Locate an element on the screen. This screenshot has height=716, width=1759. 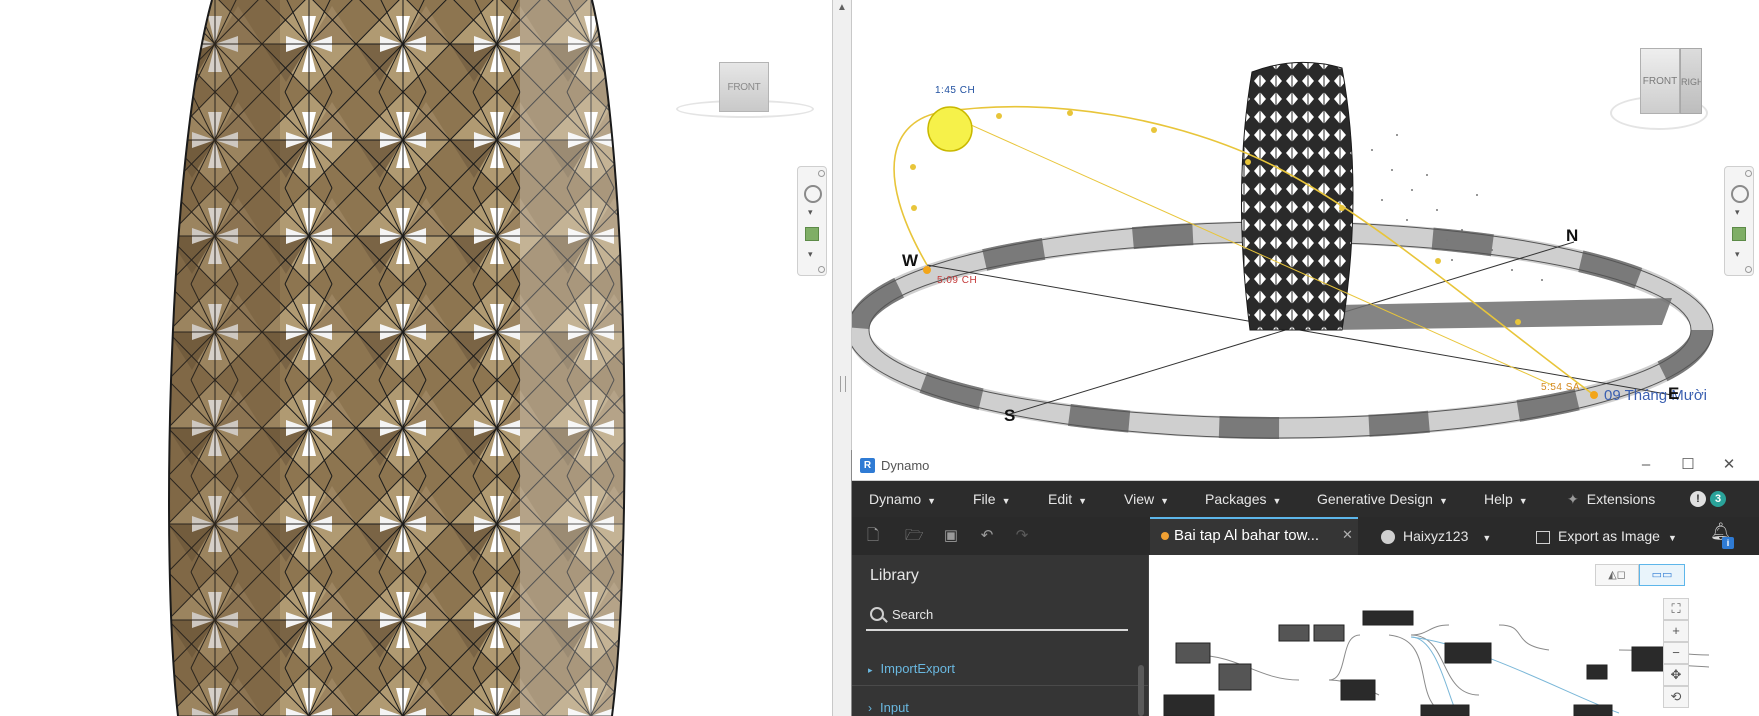
compass-south: S is located at coordinates (1010, 415).